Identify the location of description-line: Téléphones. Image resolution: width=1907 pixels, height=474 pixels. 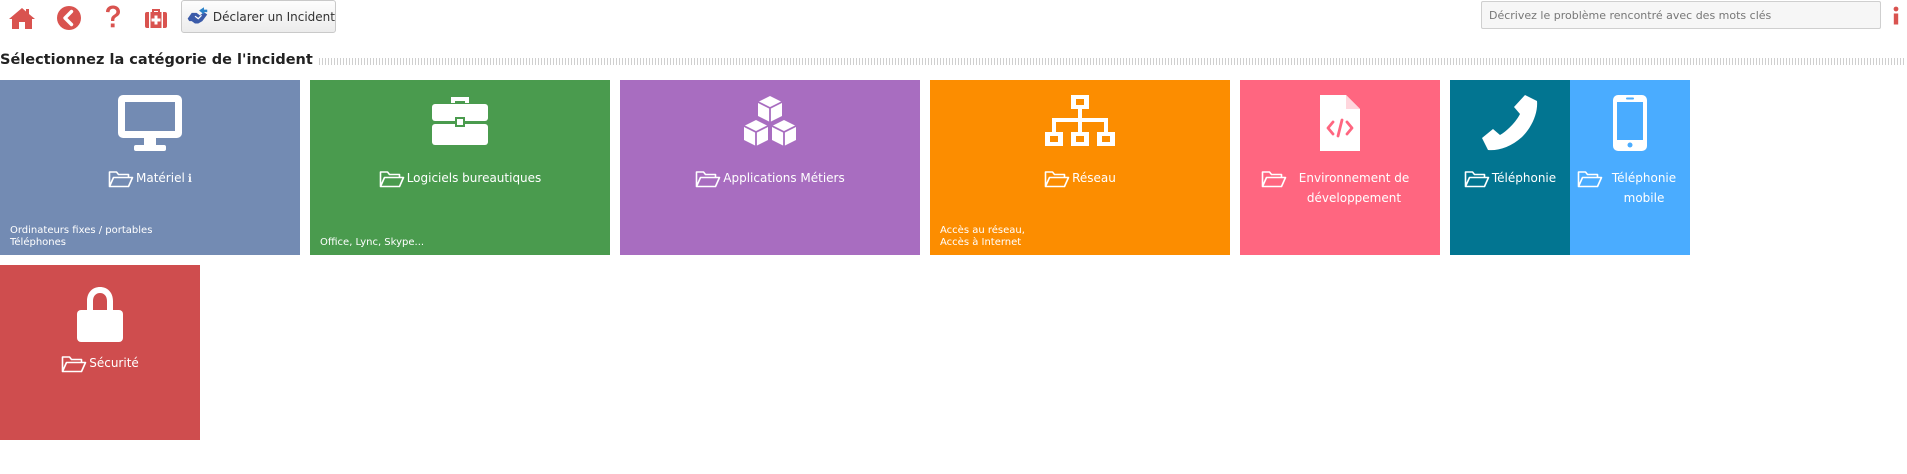
(38, 242).